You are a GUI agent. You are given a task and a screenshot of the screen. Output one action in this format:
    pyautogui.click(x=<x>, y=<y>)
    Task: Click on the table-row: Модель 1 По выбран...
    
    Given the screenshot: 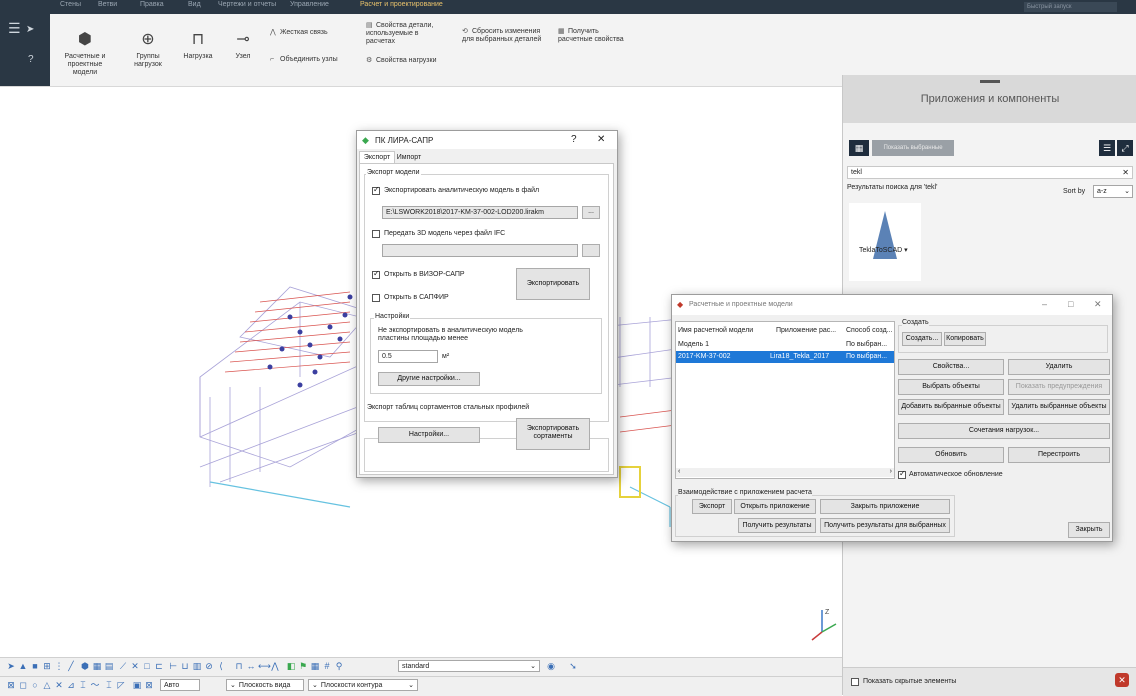 What is the action you would take?
    pyautogui.click(x=785, y=344)
    